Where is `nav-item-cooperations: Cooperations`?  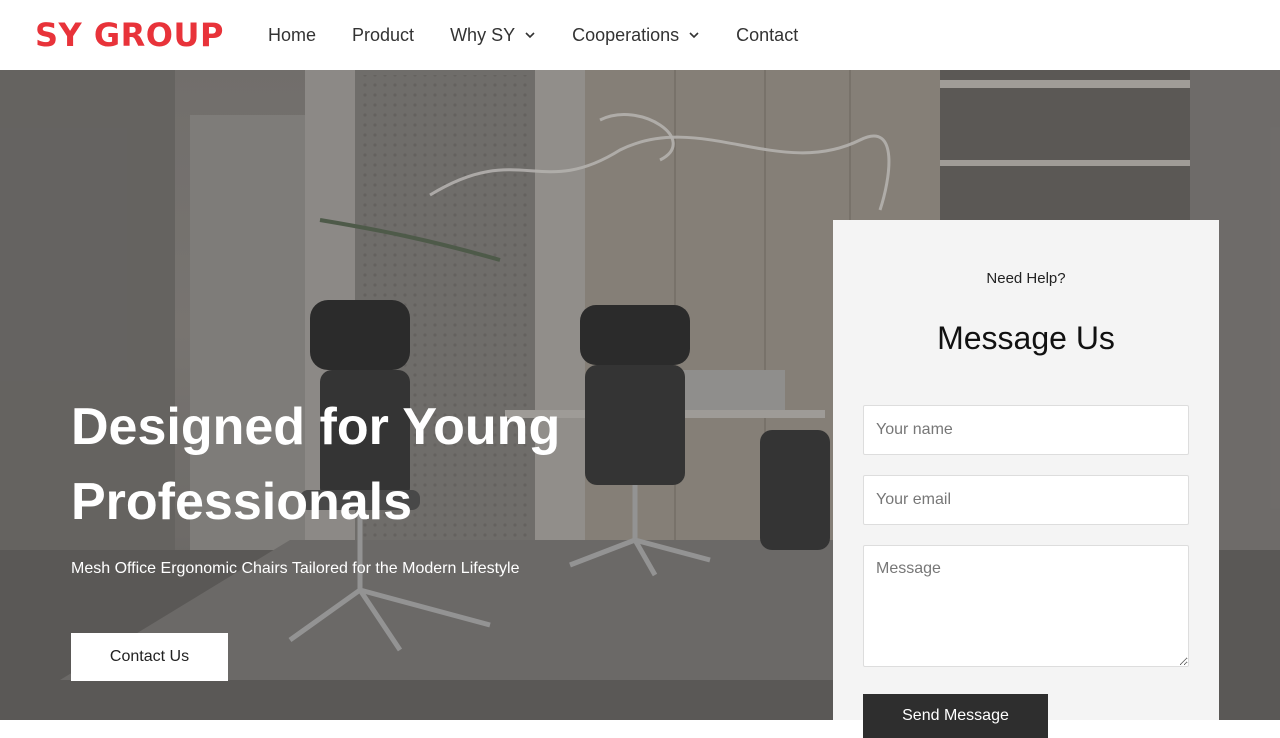 nav-item-cooperations: Cooperations is located at coordinates (636, 35).